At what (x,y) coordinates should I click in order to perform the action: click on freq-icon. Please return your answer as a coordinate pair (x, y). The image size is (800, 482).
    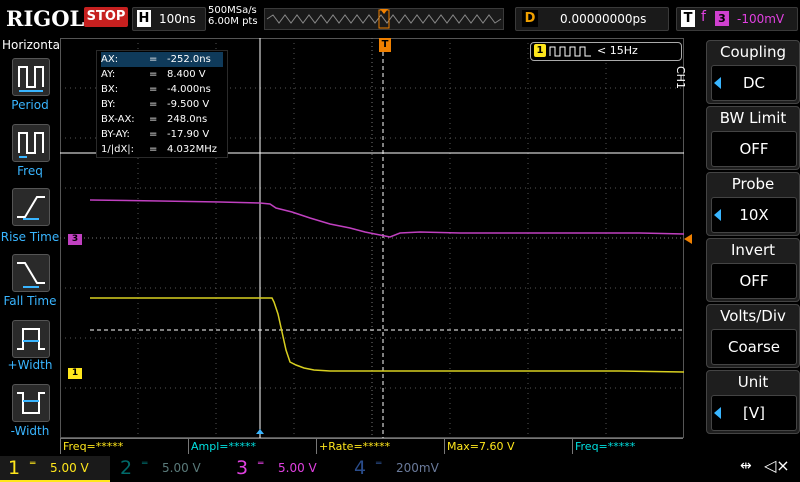
    Looking at the image, I should click on (31, 145).